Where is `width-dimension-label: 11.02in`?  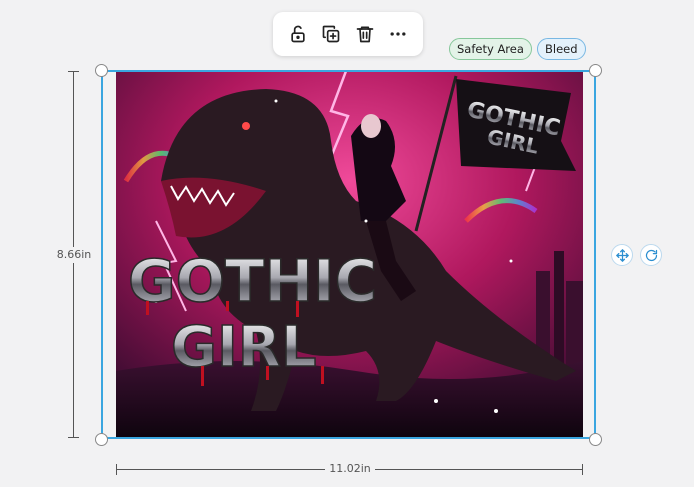 width-dimension-label: 11.02in is located at coordinates (350, 469).